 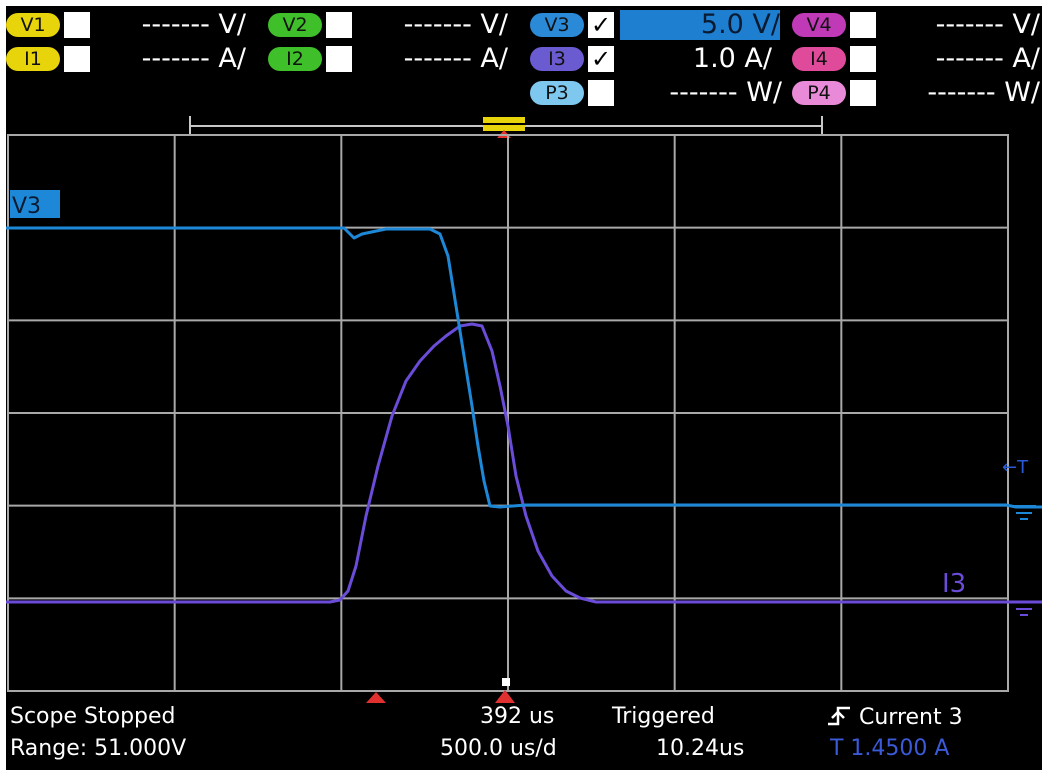 I want to click on trigger-time: 10.24us, so click(x=700, y=748).